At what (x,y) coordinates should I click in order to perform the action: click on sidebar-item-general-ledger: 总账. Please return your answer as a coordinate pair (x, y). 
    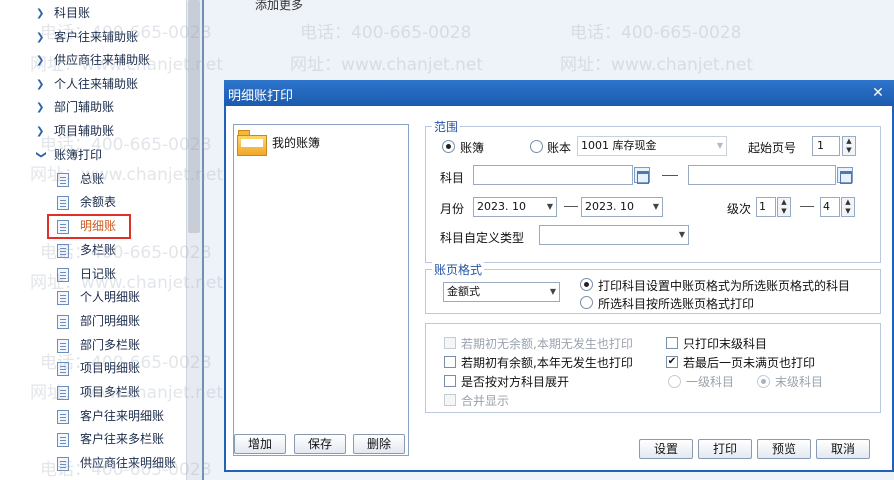
    Looking at the image, I should click on (93, 179).